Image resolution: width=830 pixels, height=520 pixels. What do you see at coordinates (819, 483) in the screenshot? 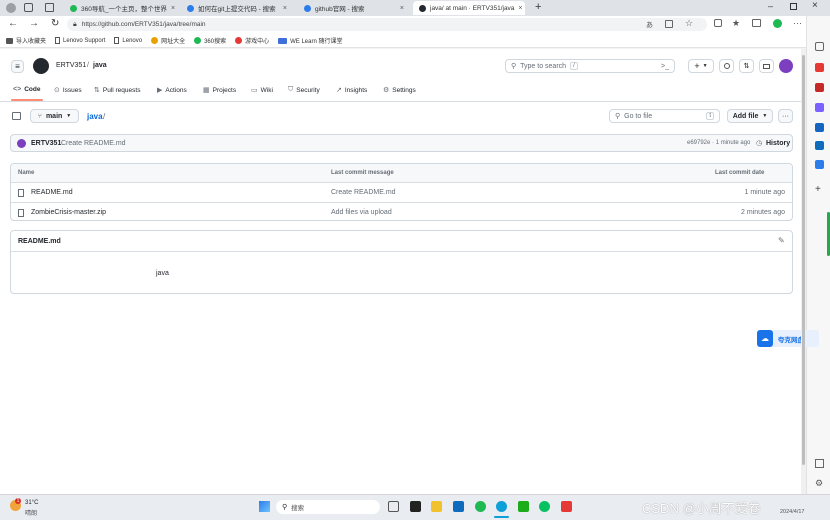
I see `sidebar-settings-gear-icon: ⚙︎` at bounding box center [819, 483].